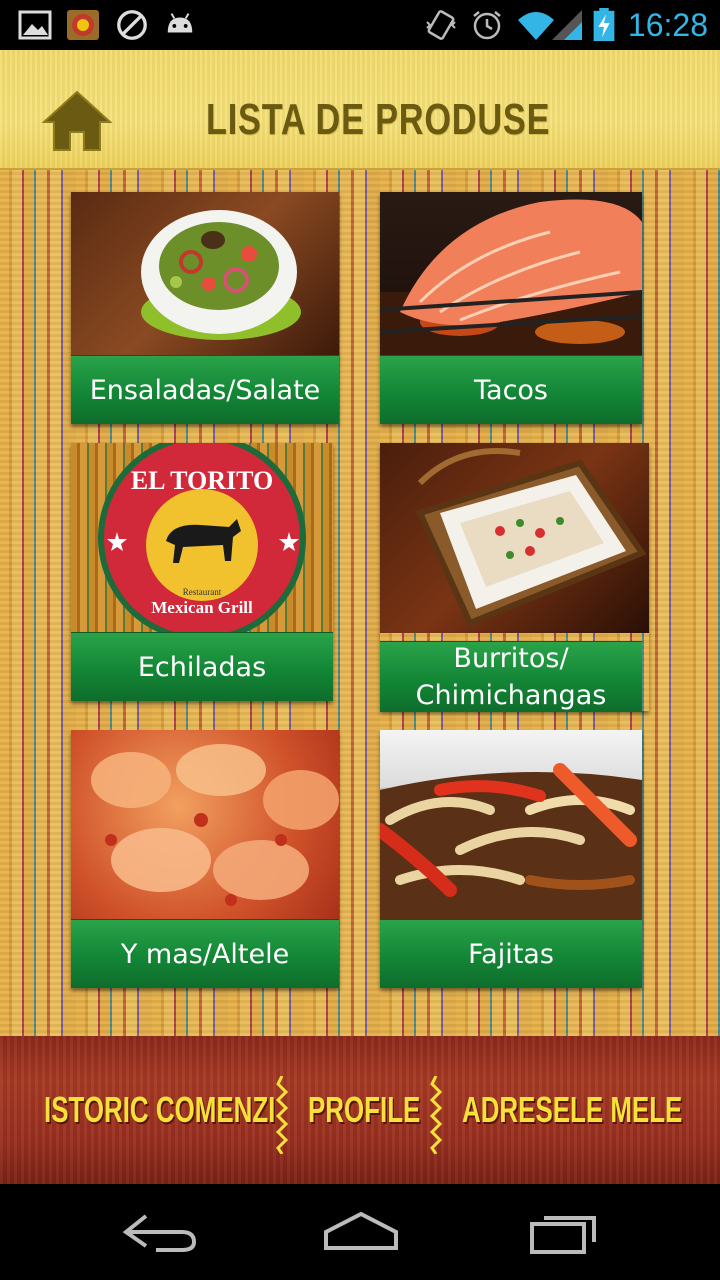 The width and height of the screenshot is (720, 1280). I want to click on product-tile-fajitas: Fajitas, so click(511, 859).